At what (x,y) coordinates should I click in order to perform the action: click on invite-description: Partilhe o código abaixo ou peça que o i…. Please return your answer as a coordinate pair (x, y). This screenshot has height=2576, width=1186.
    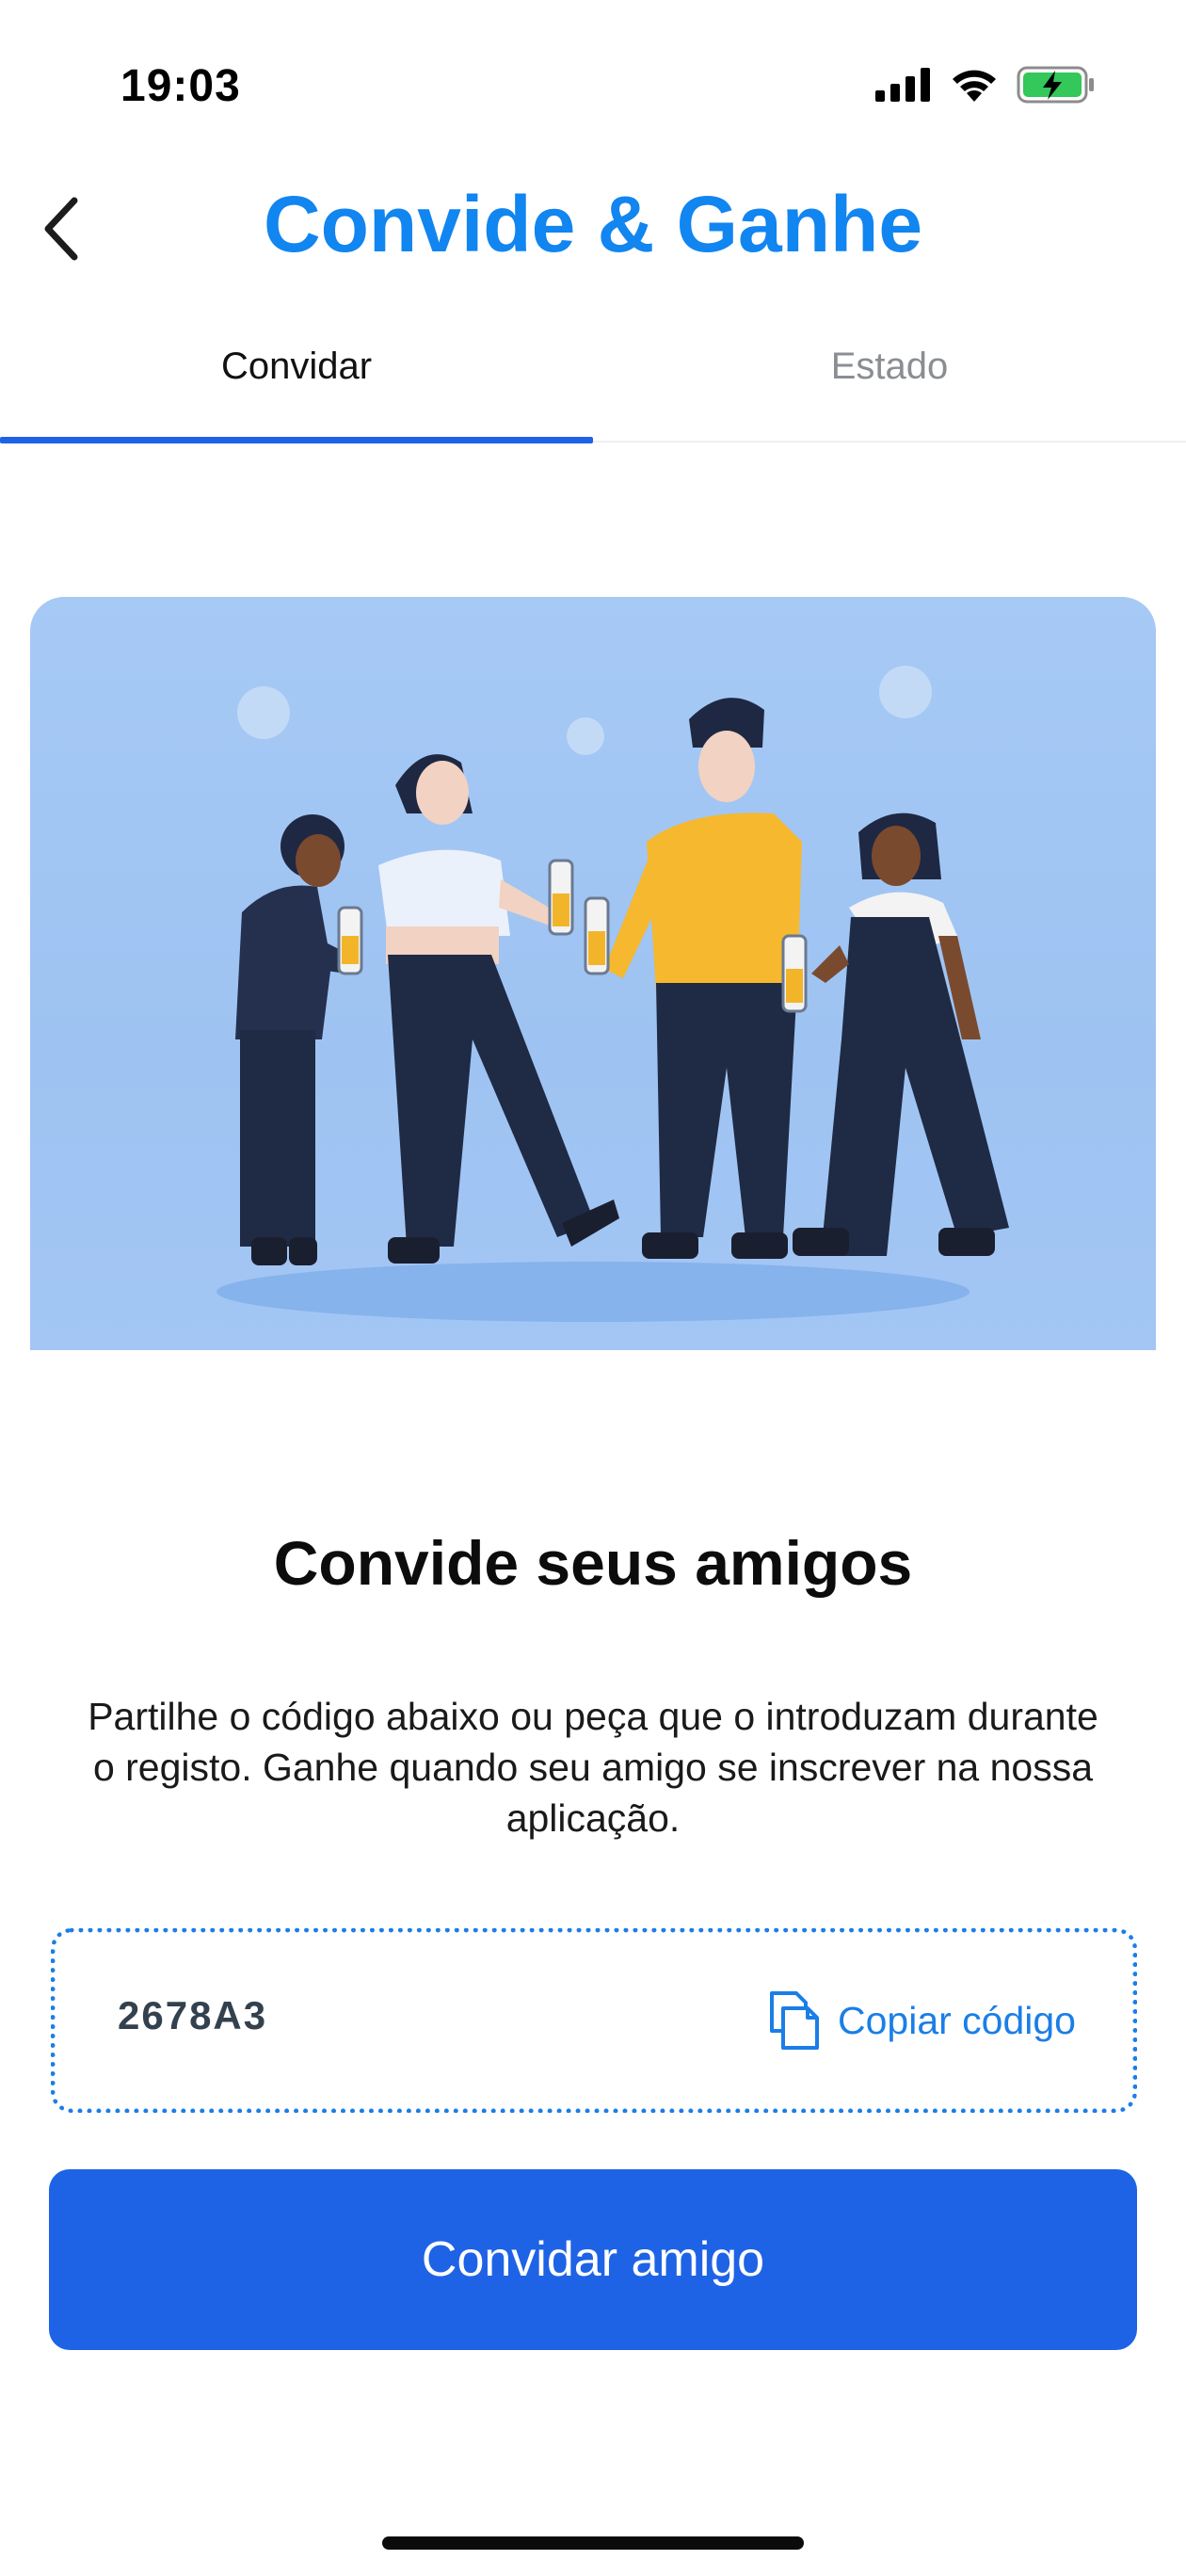
    Looking at the image, I should click on (593, 1767).